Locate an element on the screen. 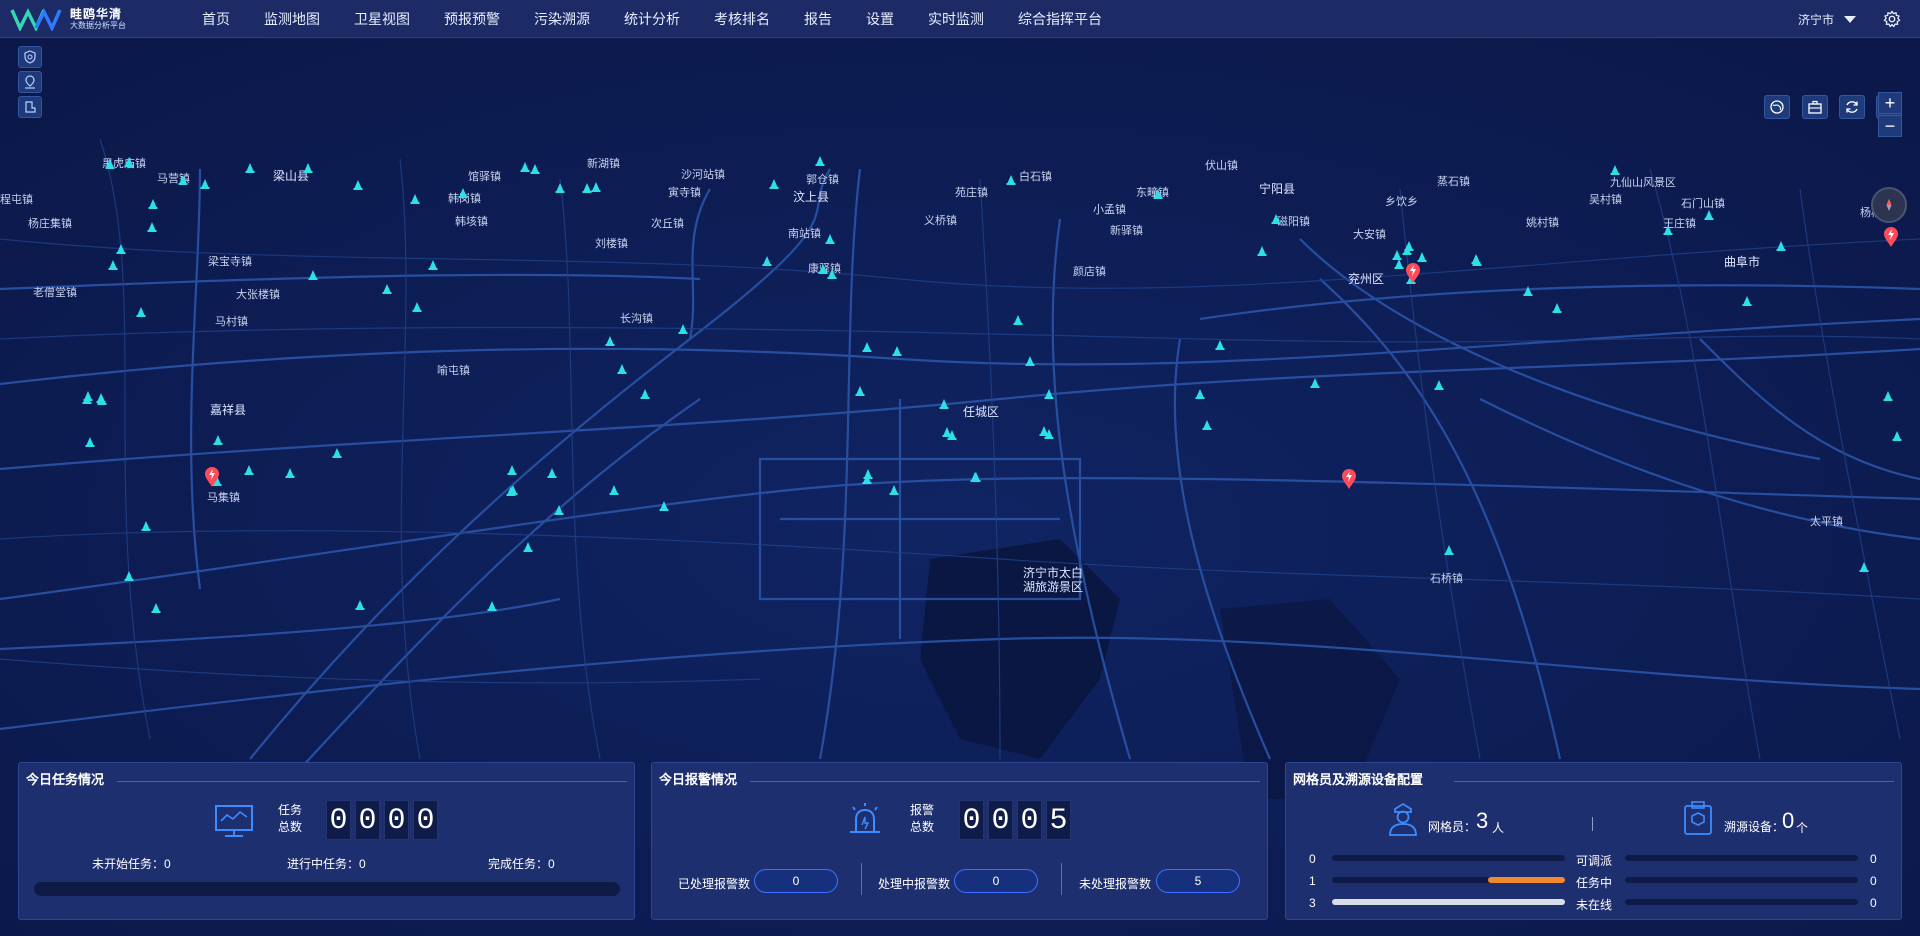 The height and width of the screenshot is (936, 1920). logo: 畦鸥华清 大数据分析平台 is located at coordinates (75, 19).